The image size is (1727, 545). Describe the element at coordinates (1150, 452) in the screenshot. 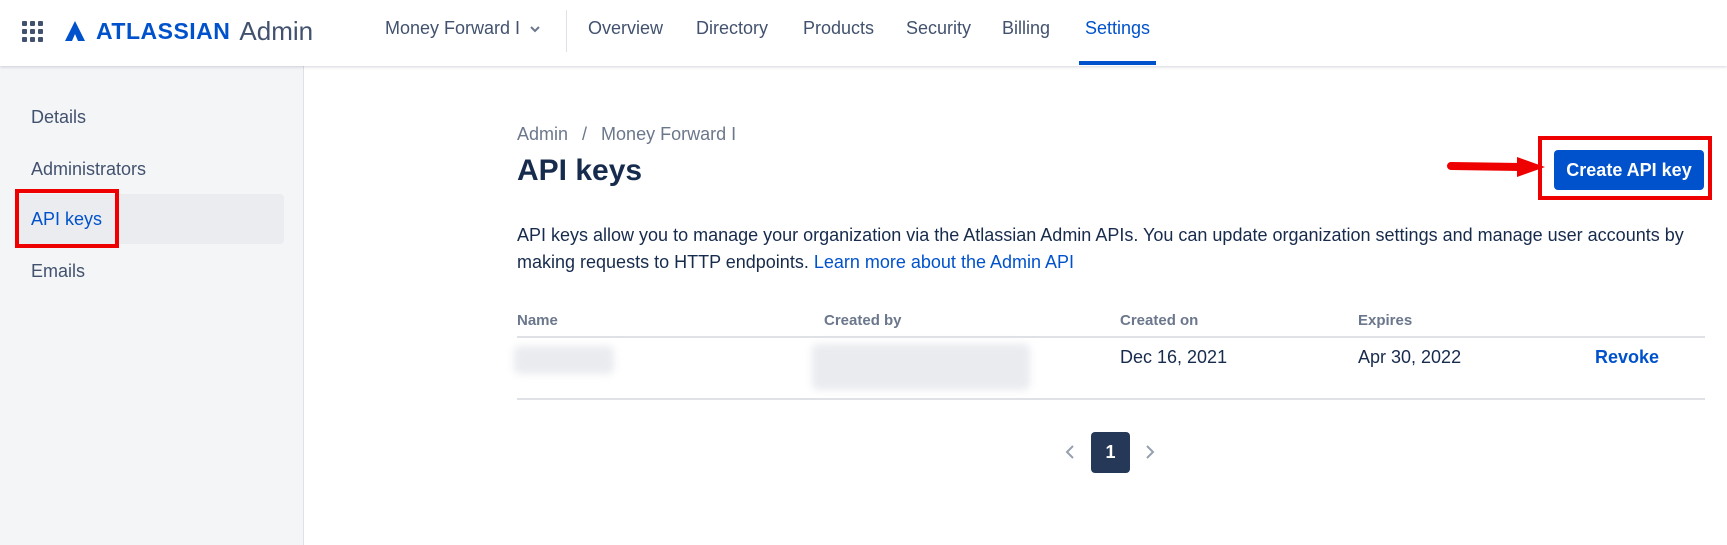

I see `chevron-right-icon` at that location.